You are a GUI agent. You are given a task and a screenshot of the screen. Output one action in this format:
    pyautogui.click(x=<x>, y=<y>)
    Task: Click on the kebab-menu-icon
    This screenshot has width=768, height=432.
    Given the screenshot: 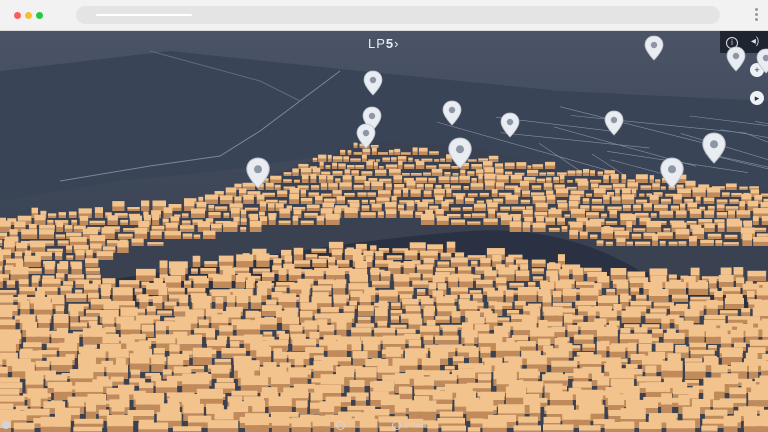 What is the action you would take?
    pyautogui.click(x=756, y=15)
    